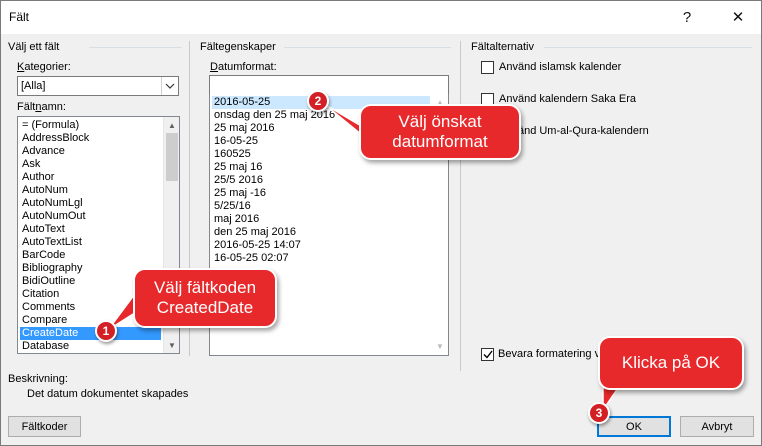 This screenshot has height=446, width=762. Describe the element at coordinates (440, 132) in the screenshot. I see `callout-select-date-format: Välj önskat datumformat` at that location.